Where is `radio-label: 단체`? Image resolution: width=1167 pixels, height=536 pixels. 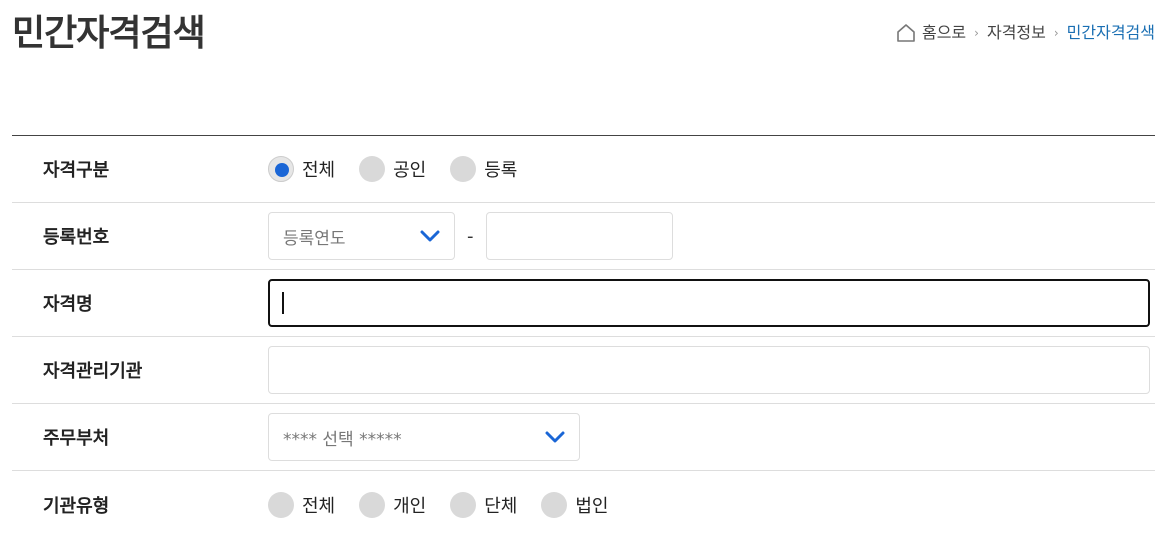 radio-label: 단체 is located at coordinates (501, 506).